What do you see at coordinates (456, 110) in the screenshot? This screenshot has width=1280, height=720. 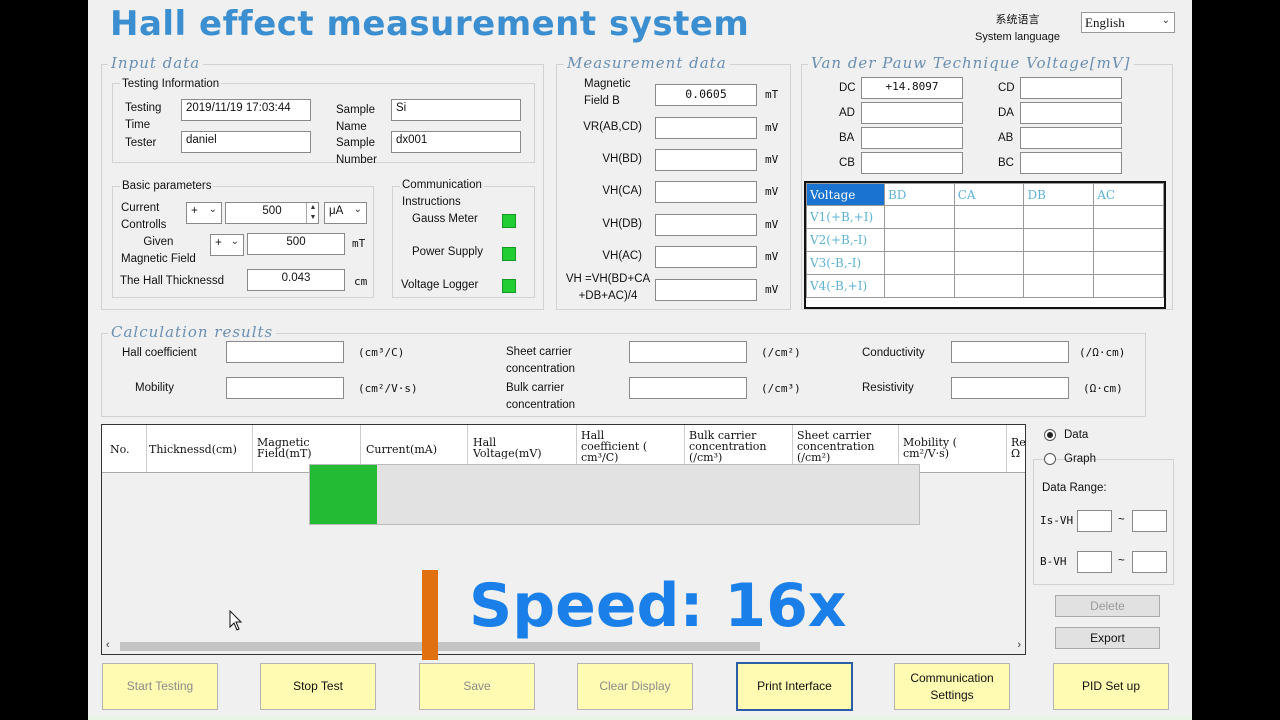 I see `sample-name-field: Si` at bounding box center [456, 110].